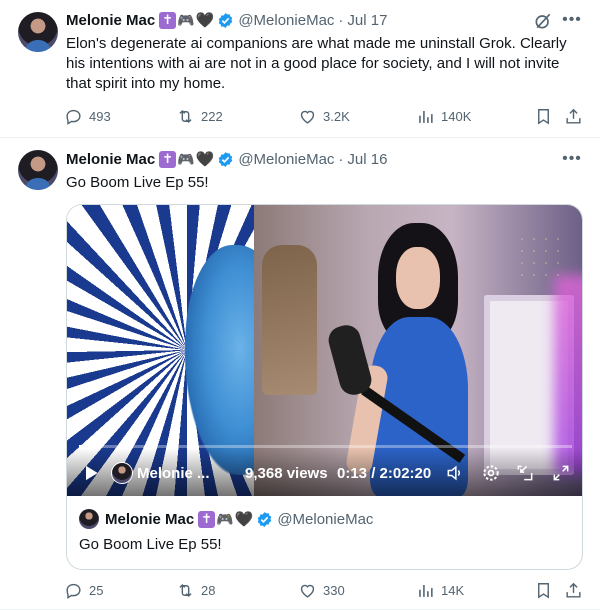  I want to click on video-control-row: Melonie ... 9,368 views 0:13 / 2:02:20, so click(324, 473).